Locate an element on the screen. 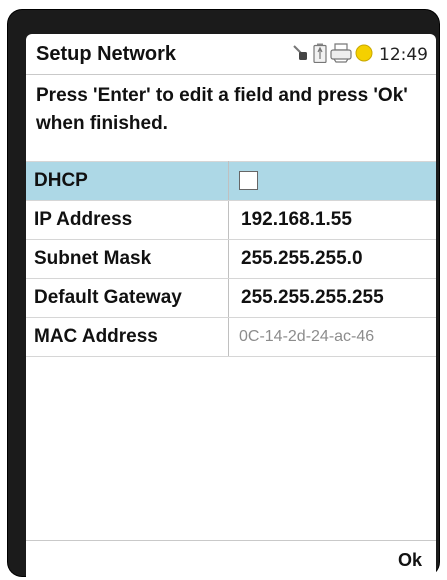 This screenshot has width=447, height=580. default-gateway-field: 255.255.255.255 is located at coordinates (332, 298).